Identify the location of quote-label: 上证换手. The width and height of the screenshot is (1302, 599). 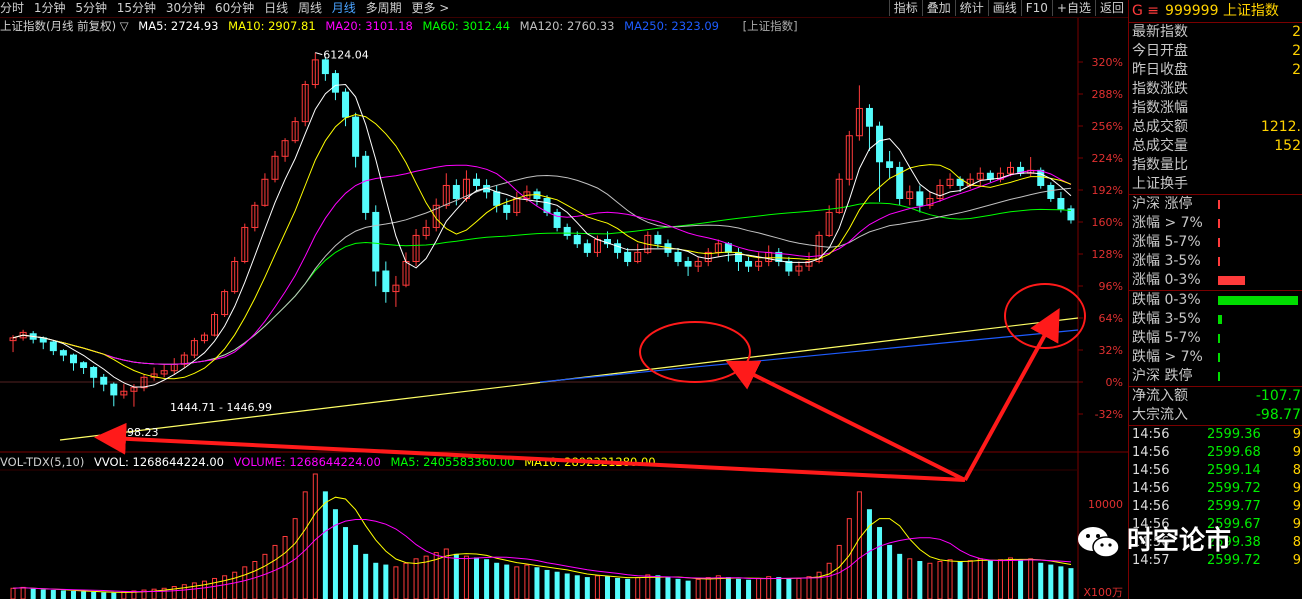
(1160, 184).